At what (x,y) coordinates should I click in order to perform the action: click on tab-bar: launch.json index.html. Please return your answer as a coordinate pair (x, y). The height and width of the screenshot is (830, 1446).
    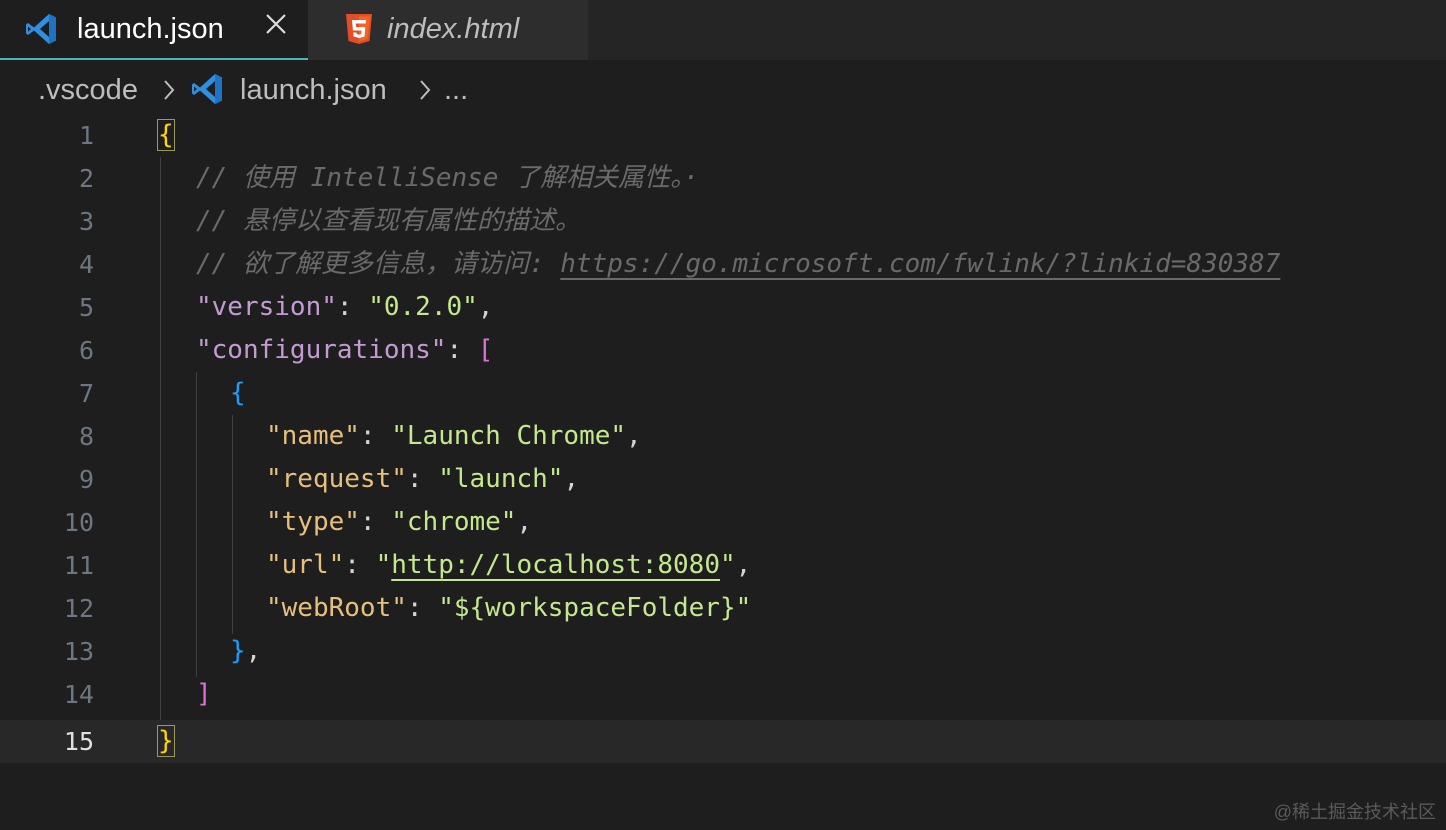
    Looking at the image, I should click on (723, 30).